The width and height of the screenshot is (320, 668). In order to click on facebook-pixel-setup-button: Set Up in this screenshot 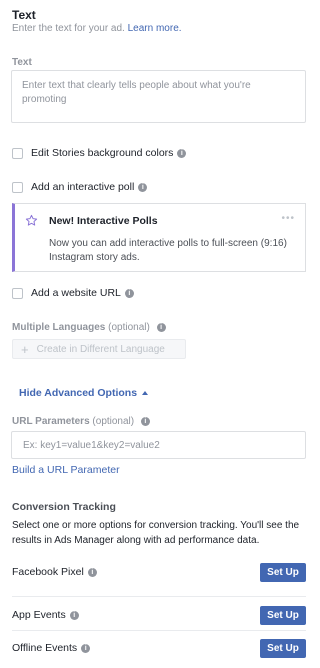, I will do `click(283, 572)`.